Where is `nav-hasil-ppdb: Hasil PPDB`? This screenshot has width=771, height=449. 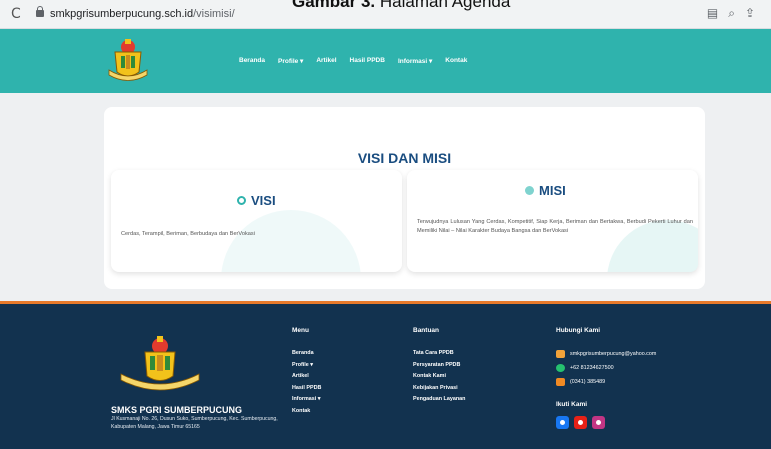 nav-hasil-ppdb: Hasil PPDB is located at coordinates (367, 61).